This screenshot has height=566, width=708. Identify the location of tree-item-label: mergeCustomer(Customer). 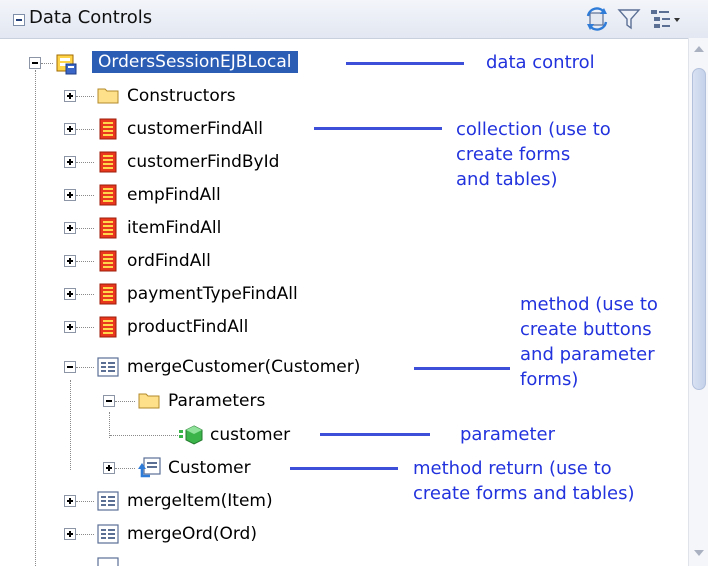
(244, 367).